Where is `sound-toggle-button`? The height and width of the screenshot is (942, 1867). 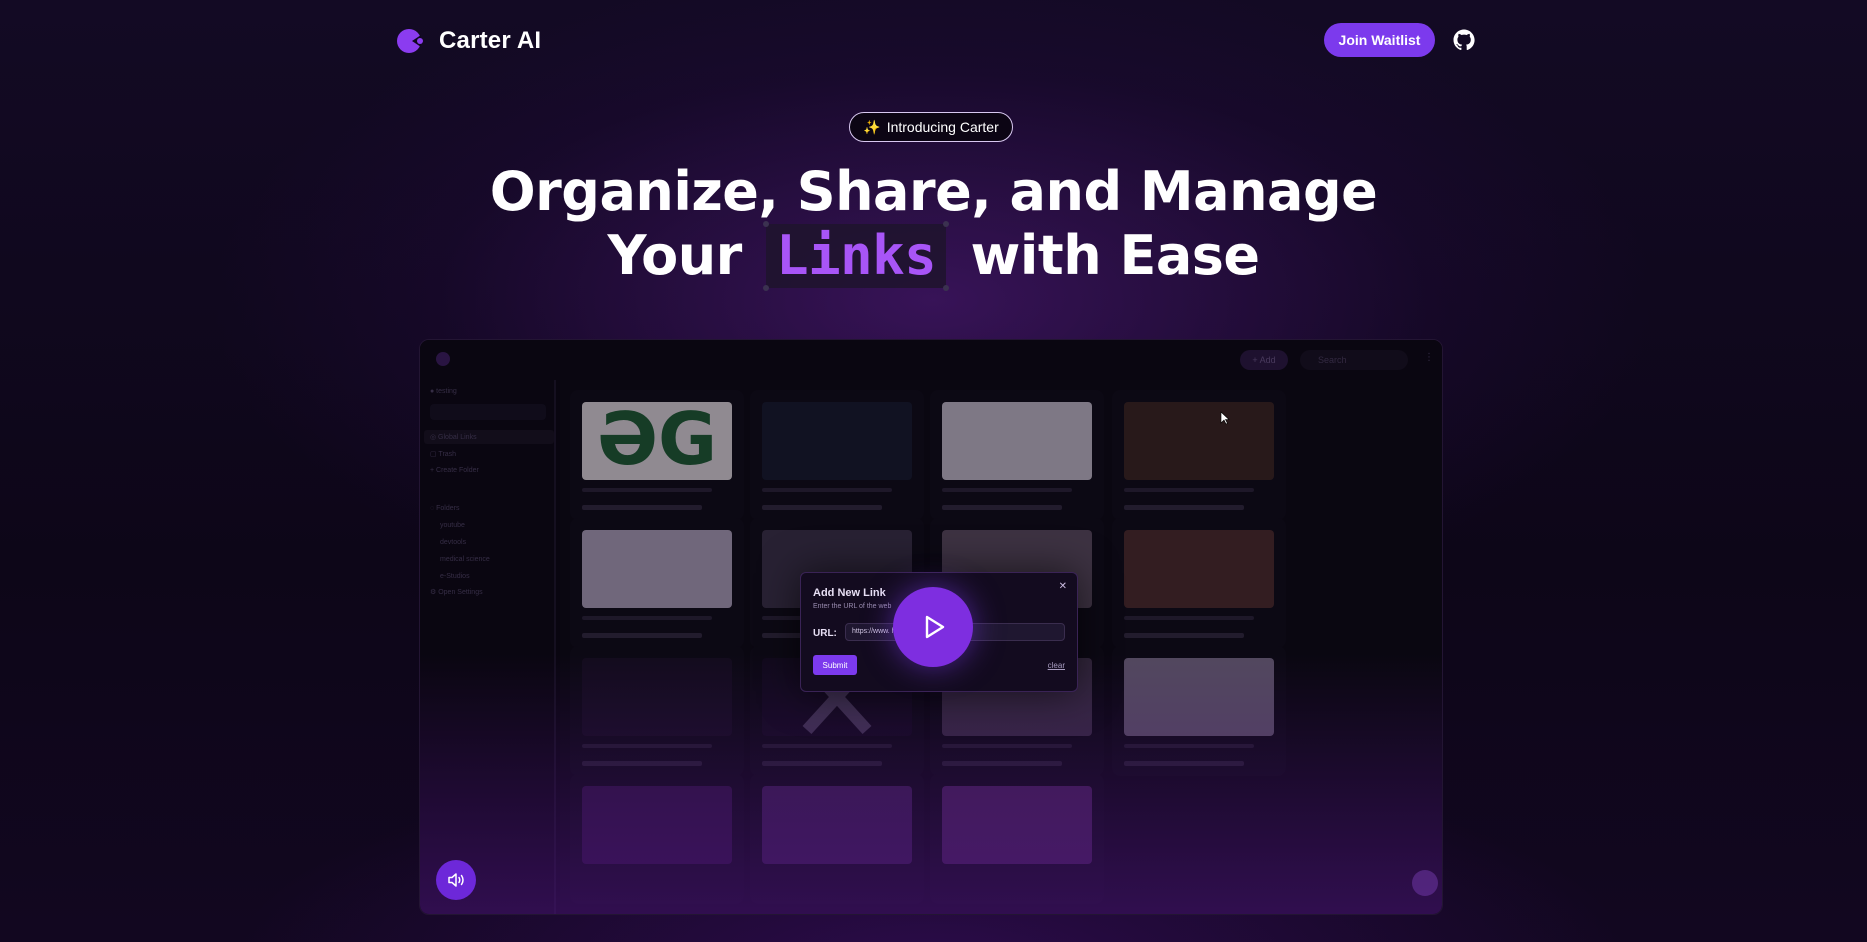
sound-toggle-button is located at coordinates (456, 880).